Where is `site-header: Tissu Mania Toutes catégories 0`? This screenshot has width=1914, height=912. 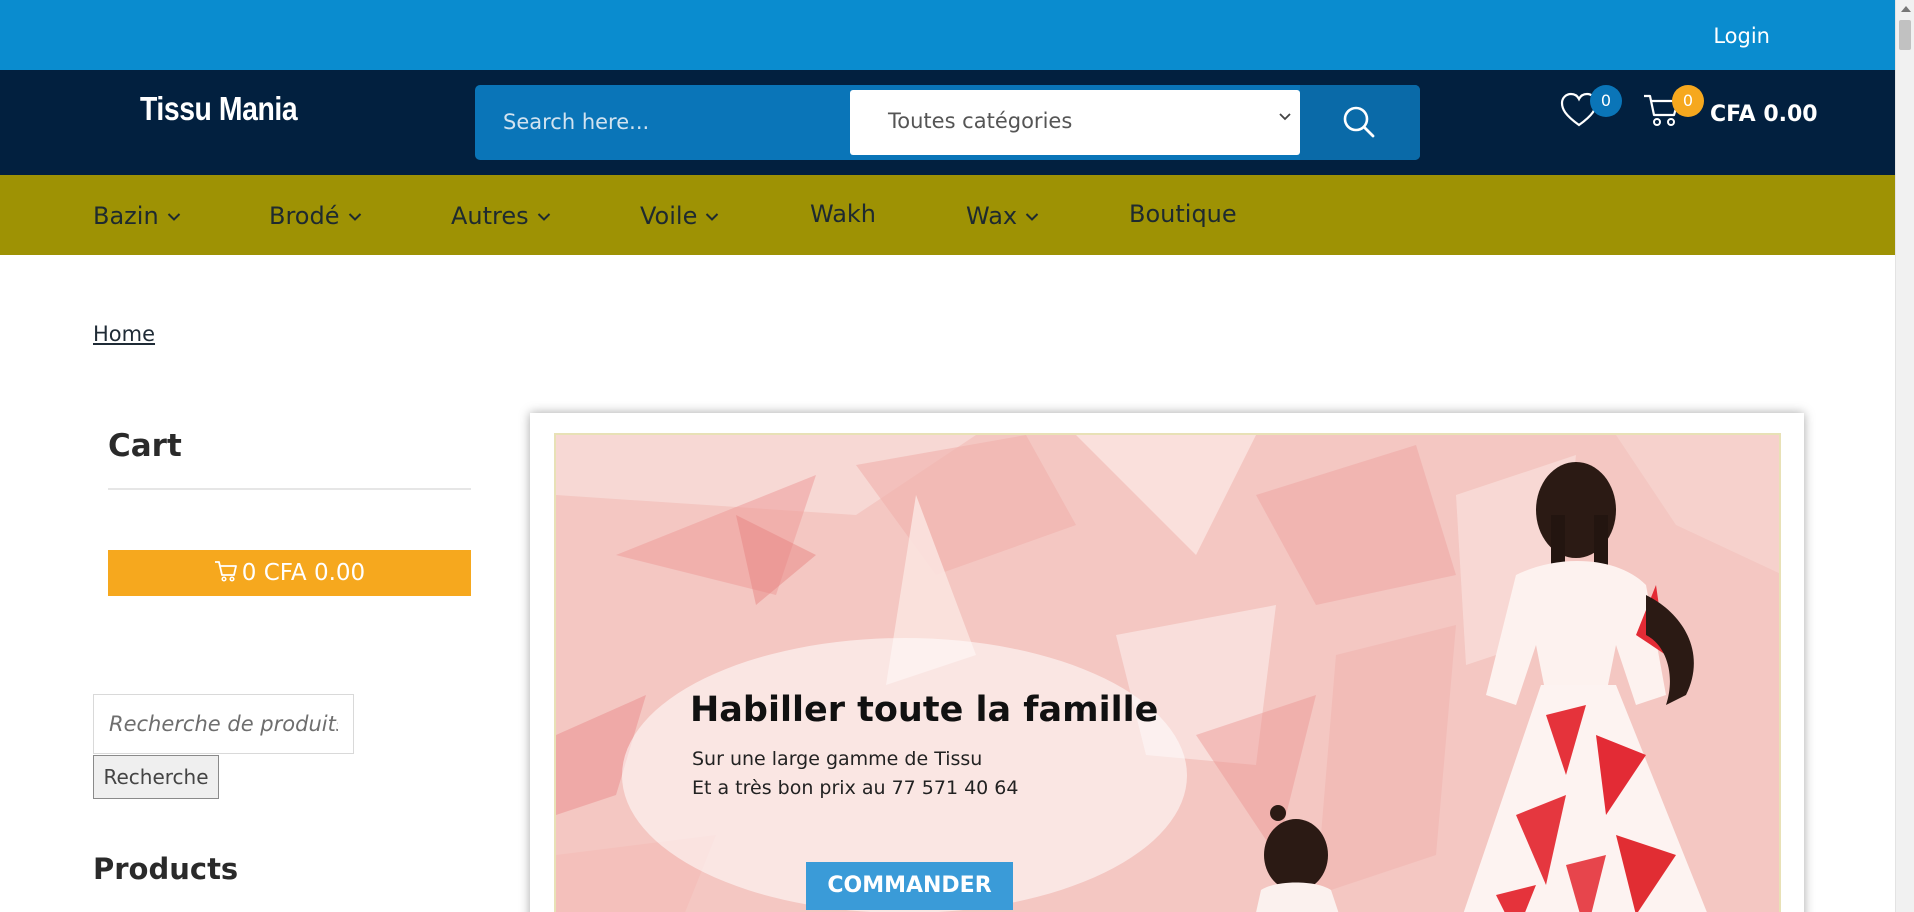 site-header: Tissu Mania Toutes catégories 0 is located at coordinates (947, 122).